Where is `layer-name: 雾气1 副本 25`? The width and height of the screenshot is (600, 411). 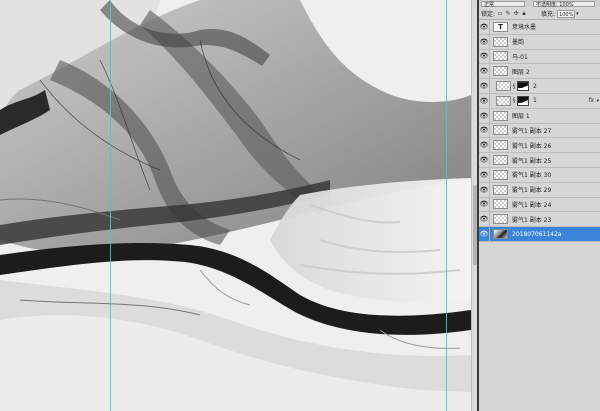
layer-name: 雾气1 副本 25 is located at coordinates (531, 160).